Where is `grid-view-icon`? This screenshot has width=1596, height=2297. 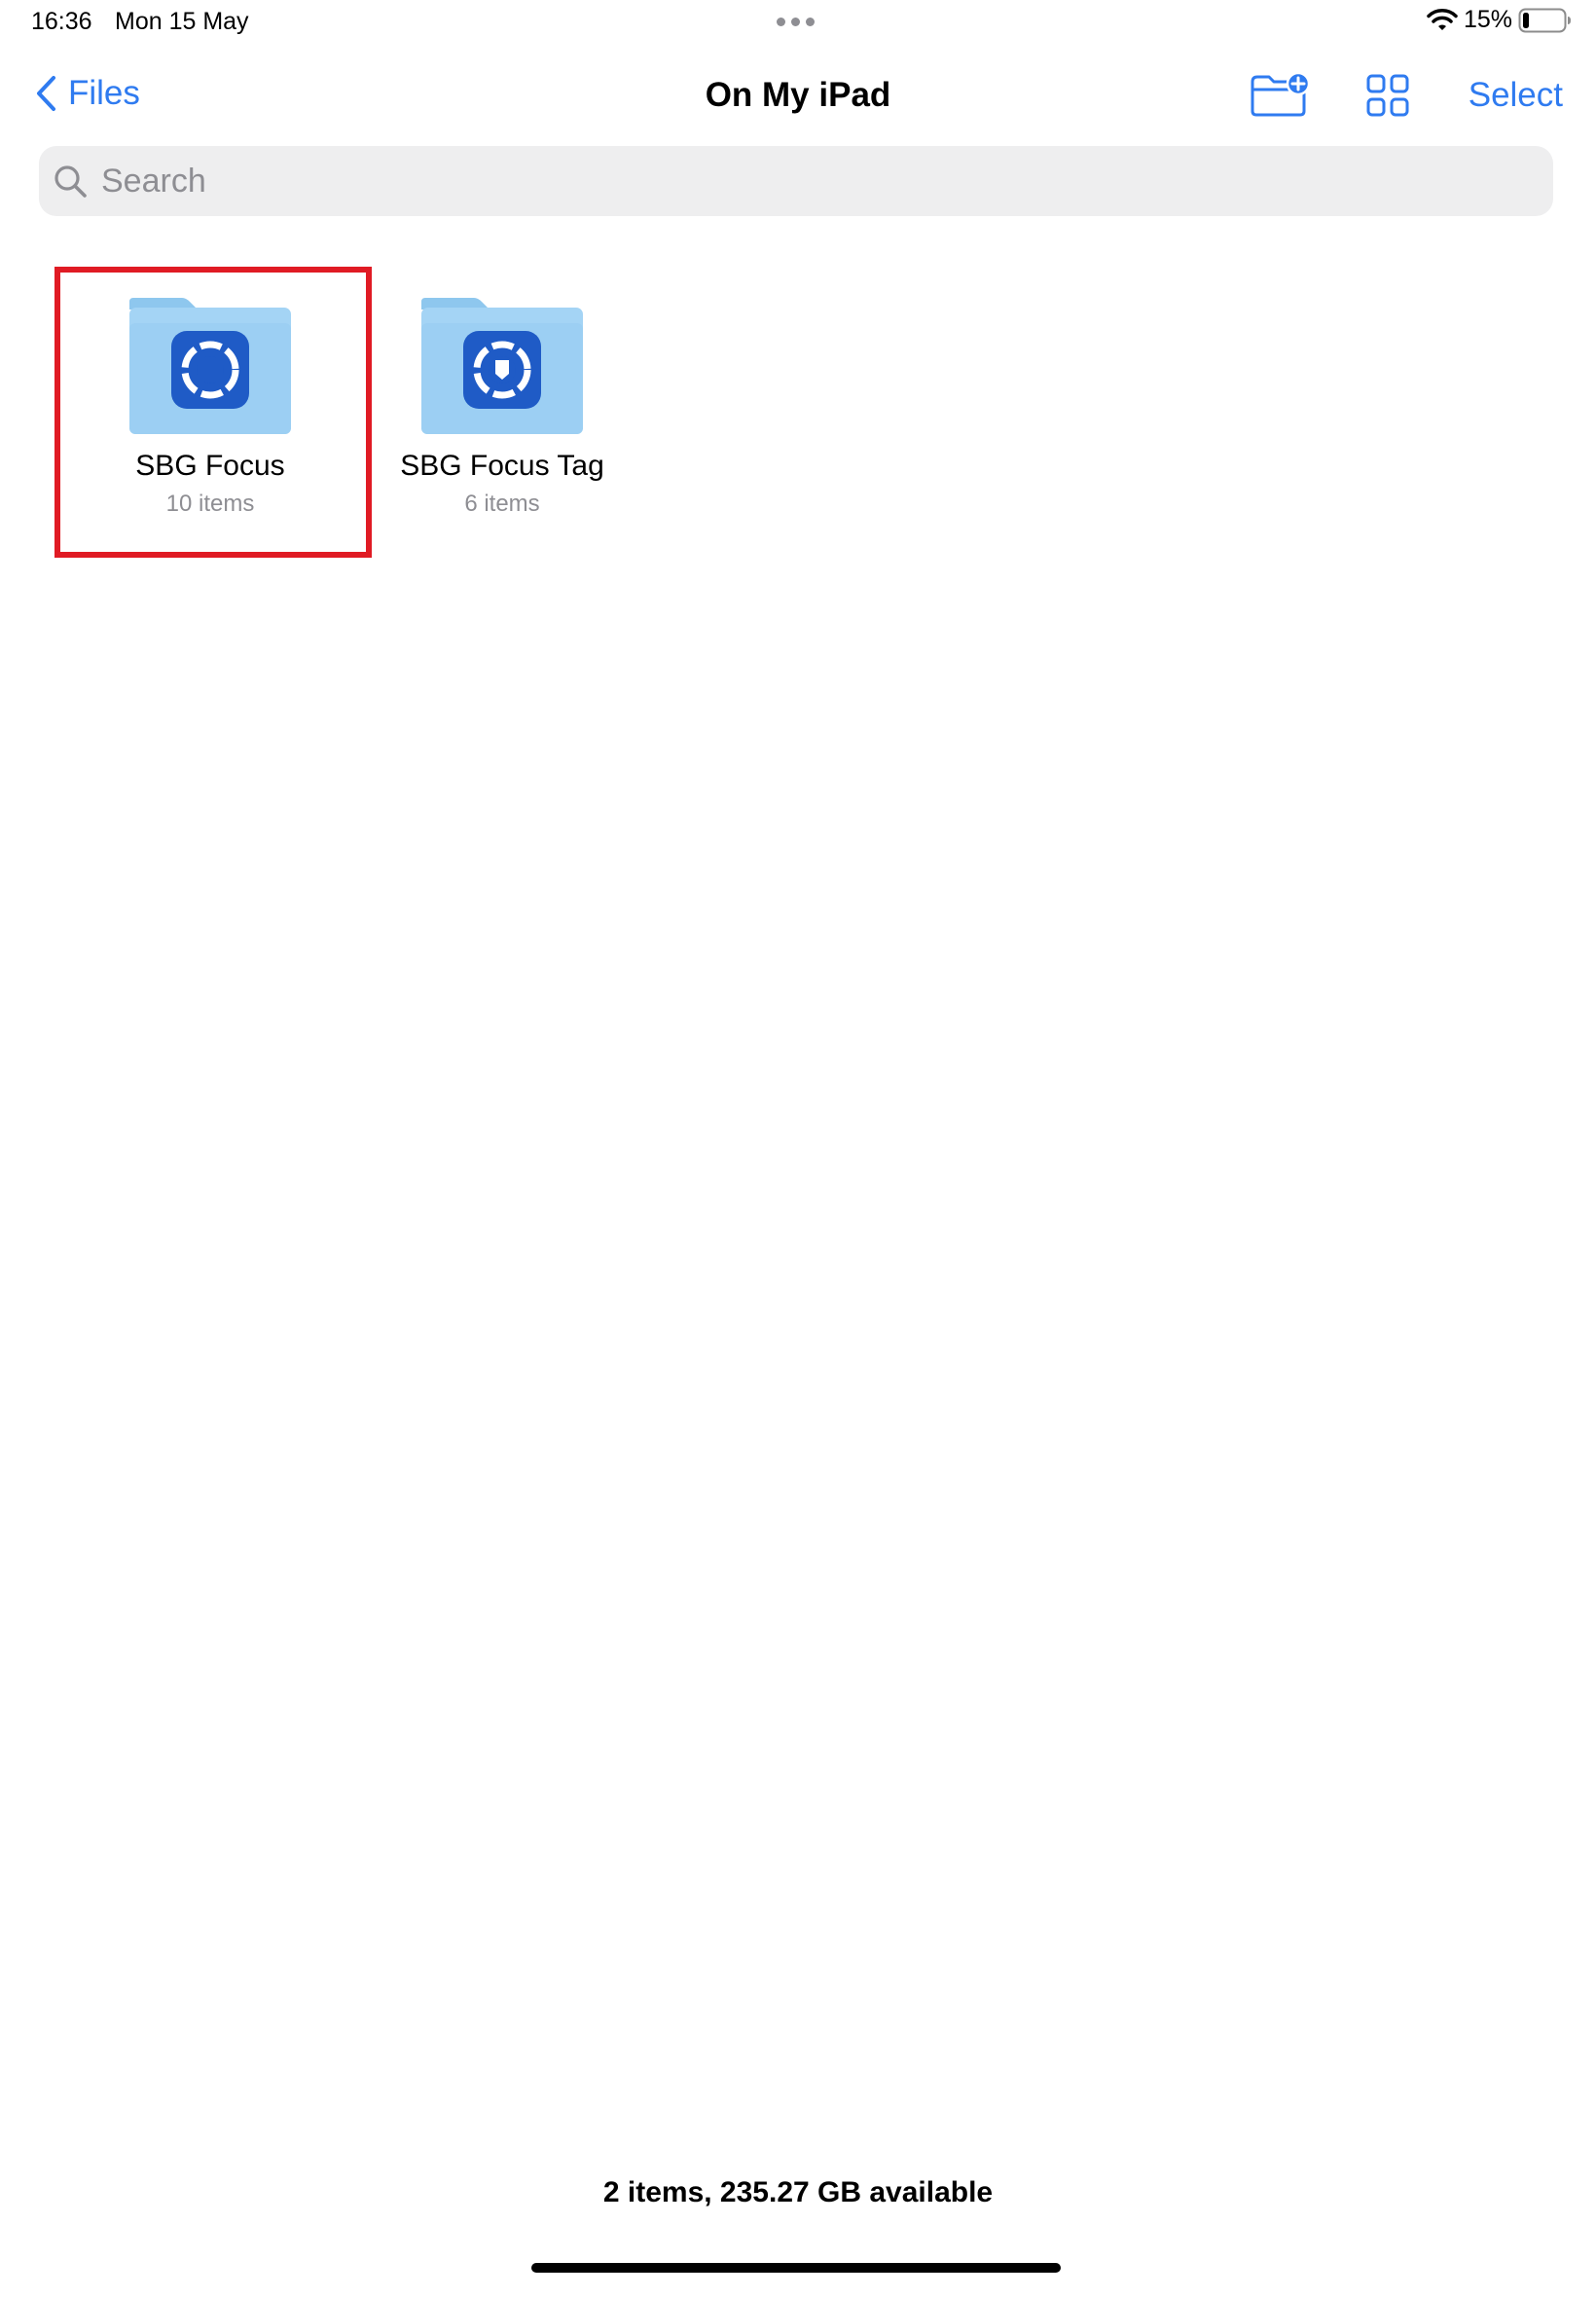
grid-view-icon is located at coordinates (1387, 95).